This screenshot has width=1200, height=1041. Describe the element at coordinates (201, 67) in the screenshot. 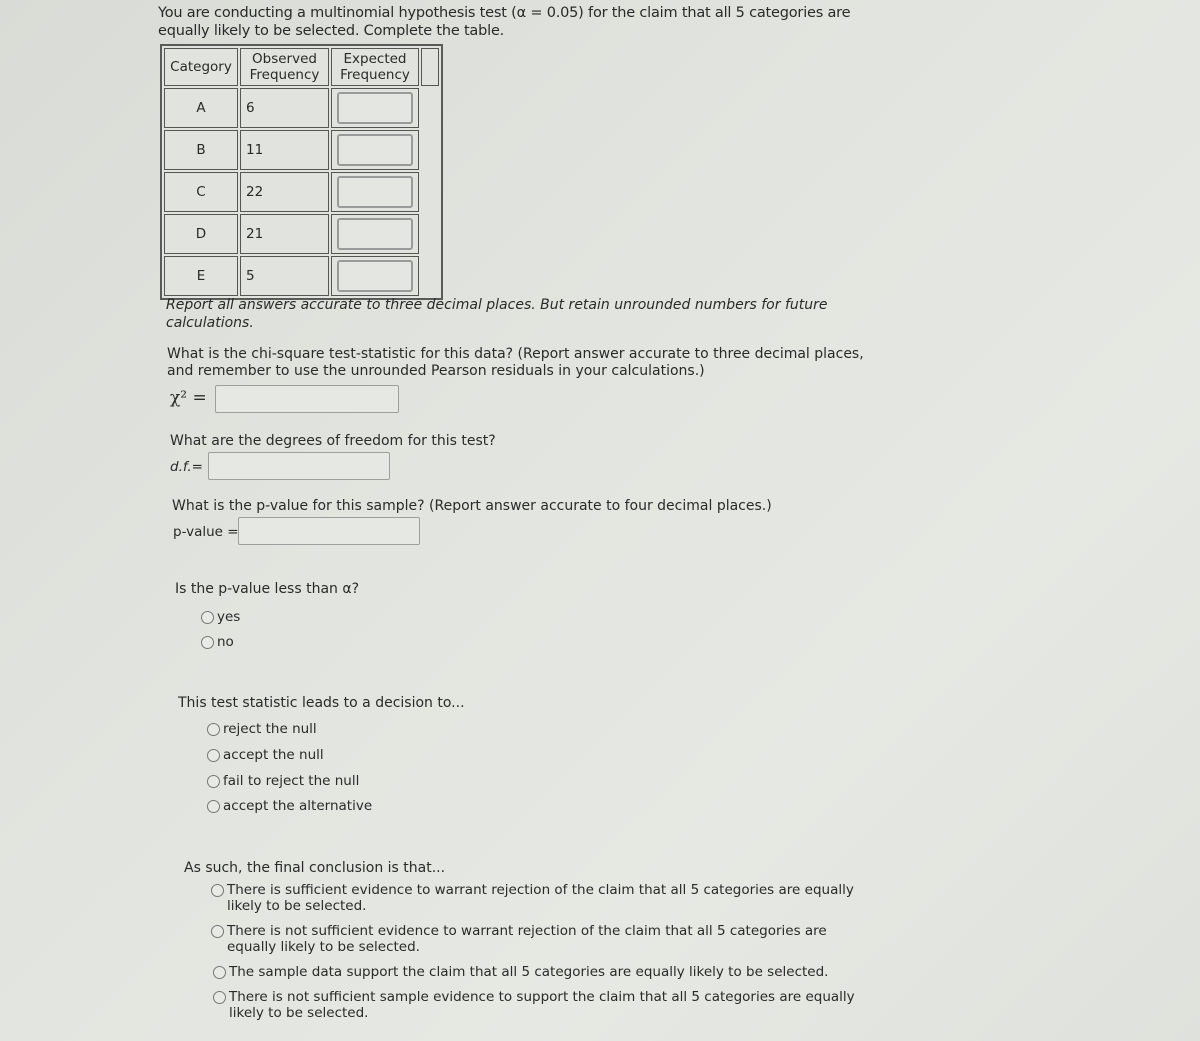

I see `header-category: Category` at that location.